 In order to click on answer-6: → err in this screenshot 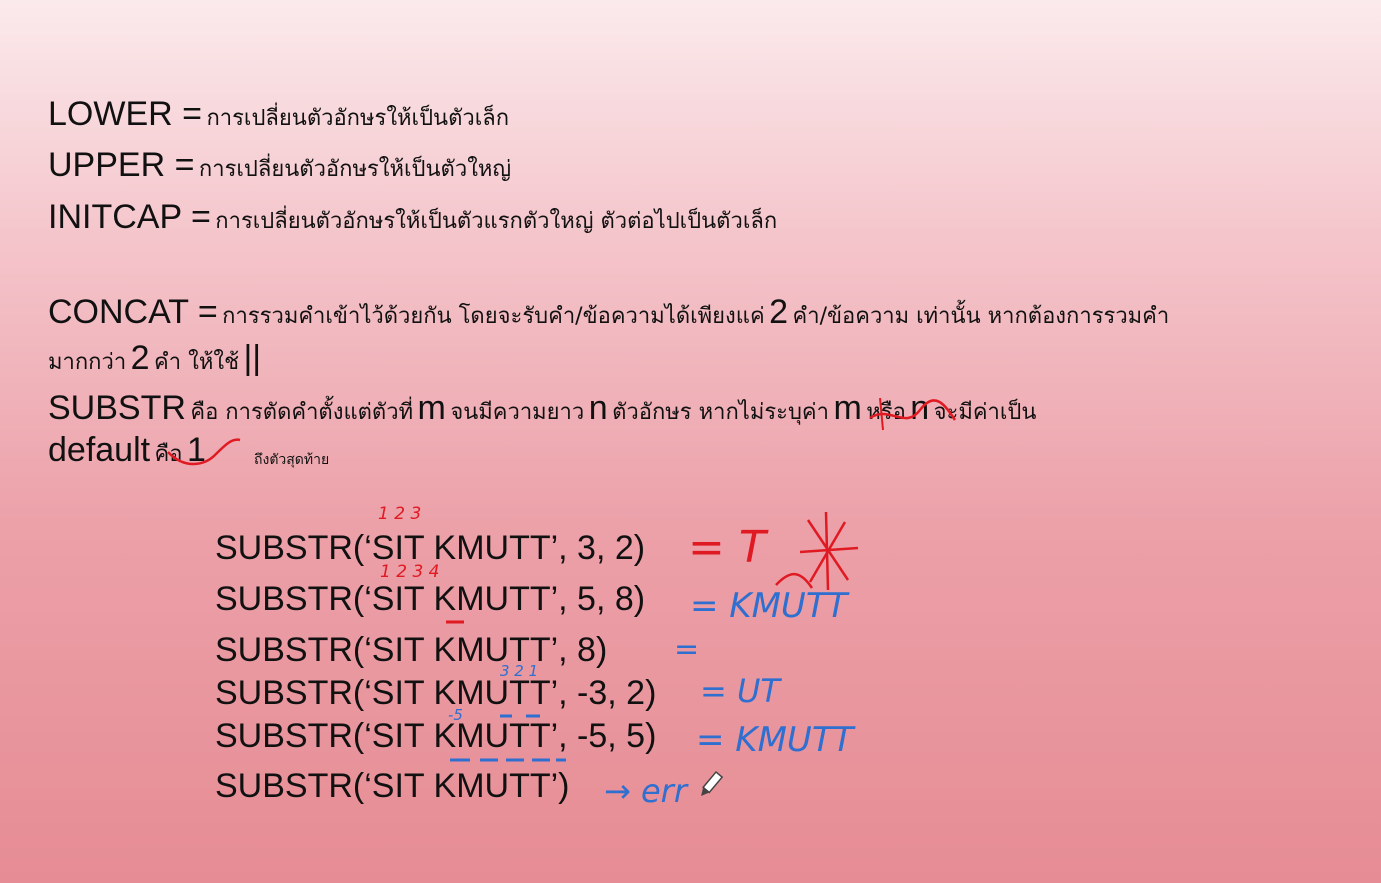, I will do `click(645, 791)`.